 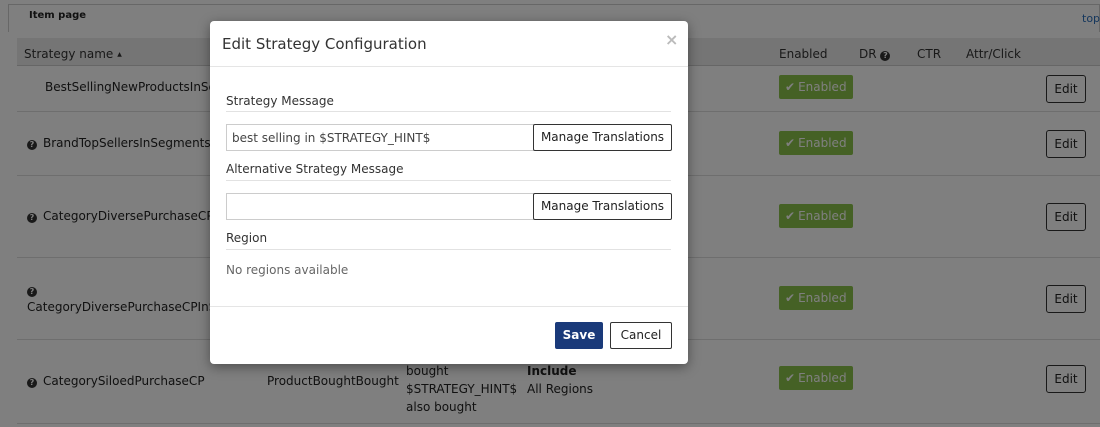 I want to click on save-button: Save, so click(x=579, y=335).